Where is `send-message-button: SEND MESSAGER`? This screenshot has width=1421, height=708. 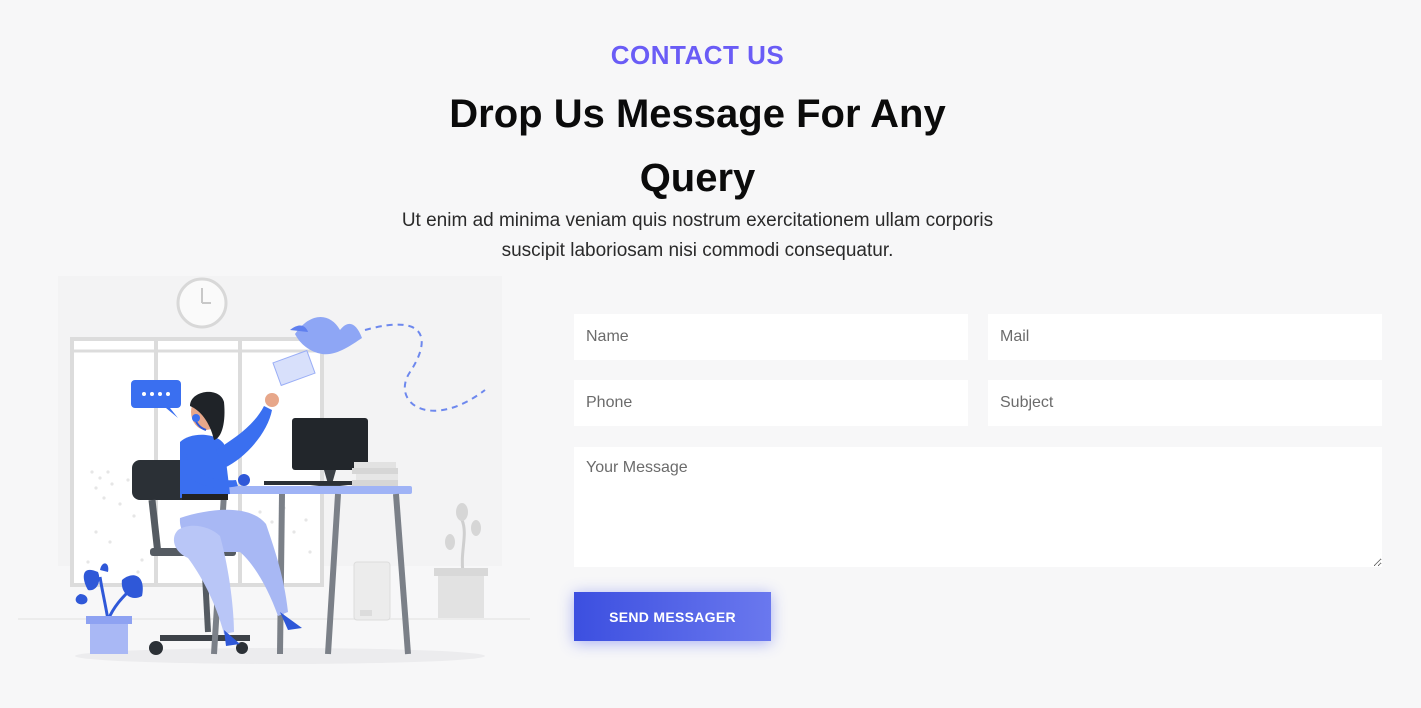 send-message-button: SEND MESSAGER is located at coordinates (672, 616).